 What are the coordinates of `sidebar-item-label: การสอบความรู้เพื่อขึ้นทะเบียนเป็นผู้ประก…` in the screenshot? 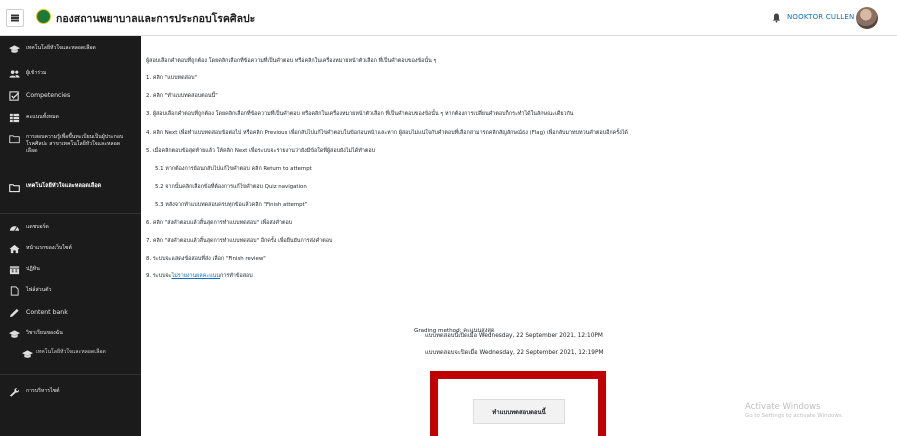 It's located at (75, 144).